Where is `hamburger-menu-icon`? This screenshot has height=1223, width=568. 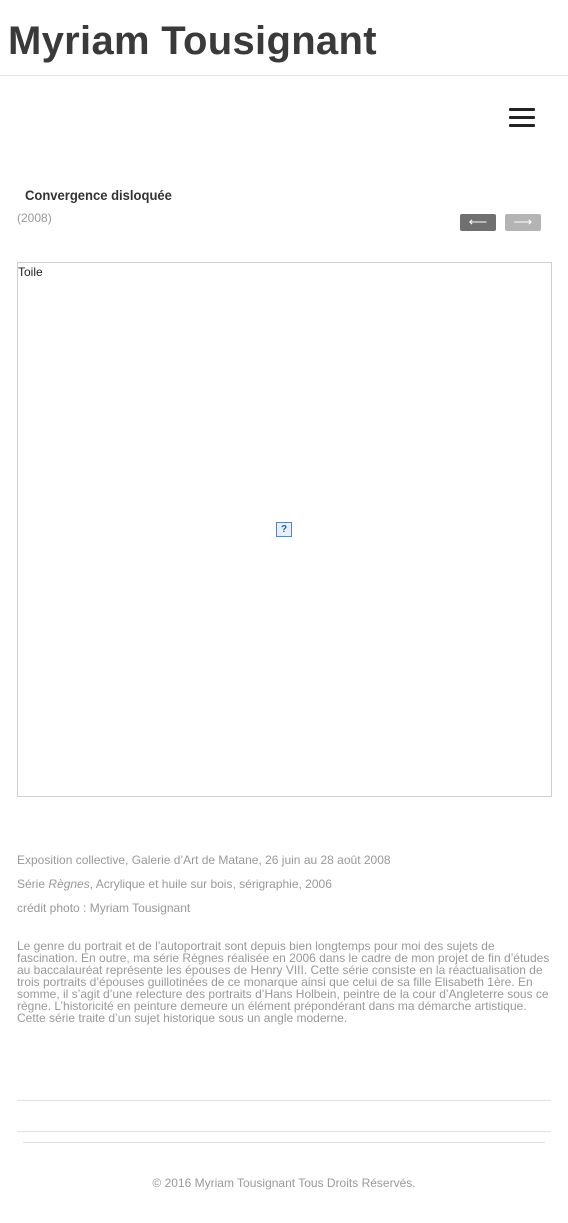 hamburger-menu-icon is located at coordinates (522, 118).